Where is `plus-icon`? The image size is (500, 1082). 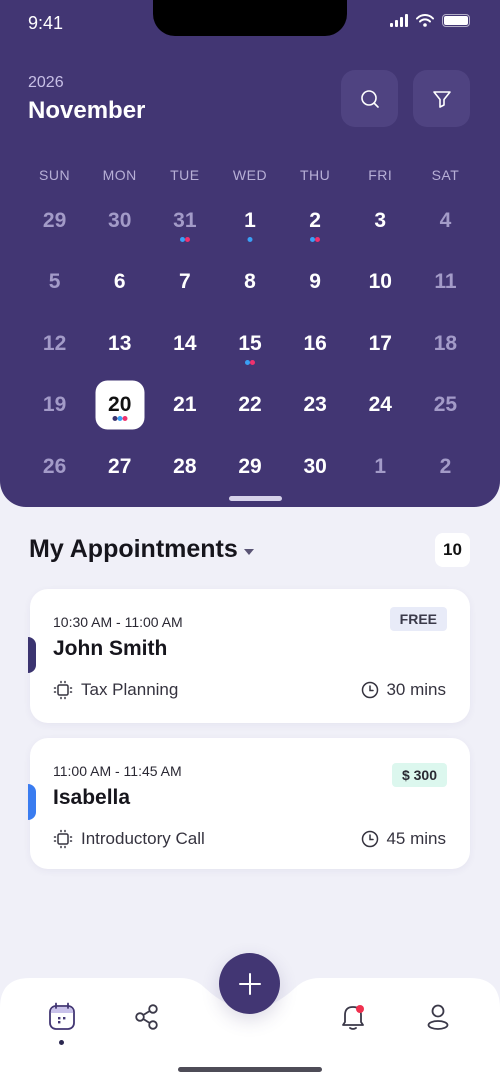
plus-icon is located at coordinates (249, 983).